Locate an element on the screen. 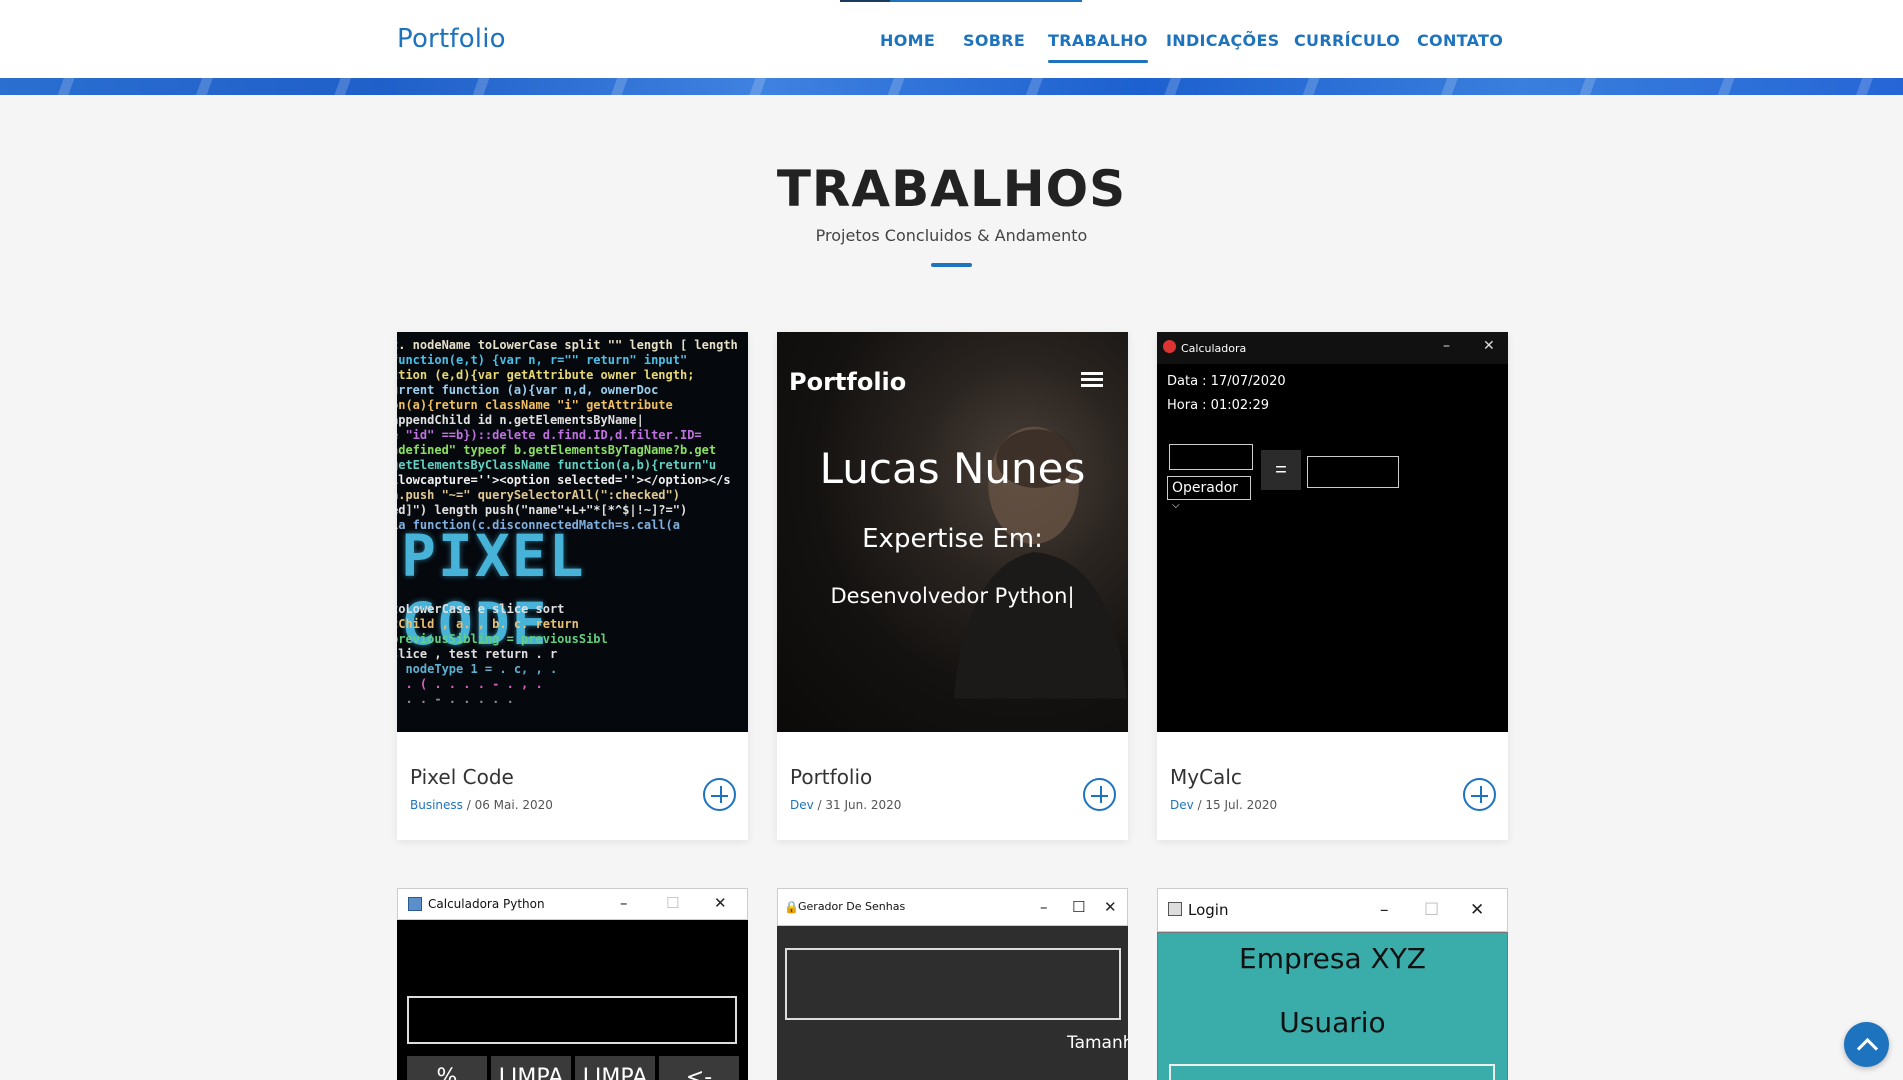 The image size is (1903, 1080). login-heading: Empresa XYZ is located at coordinates (1332, 958).